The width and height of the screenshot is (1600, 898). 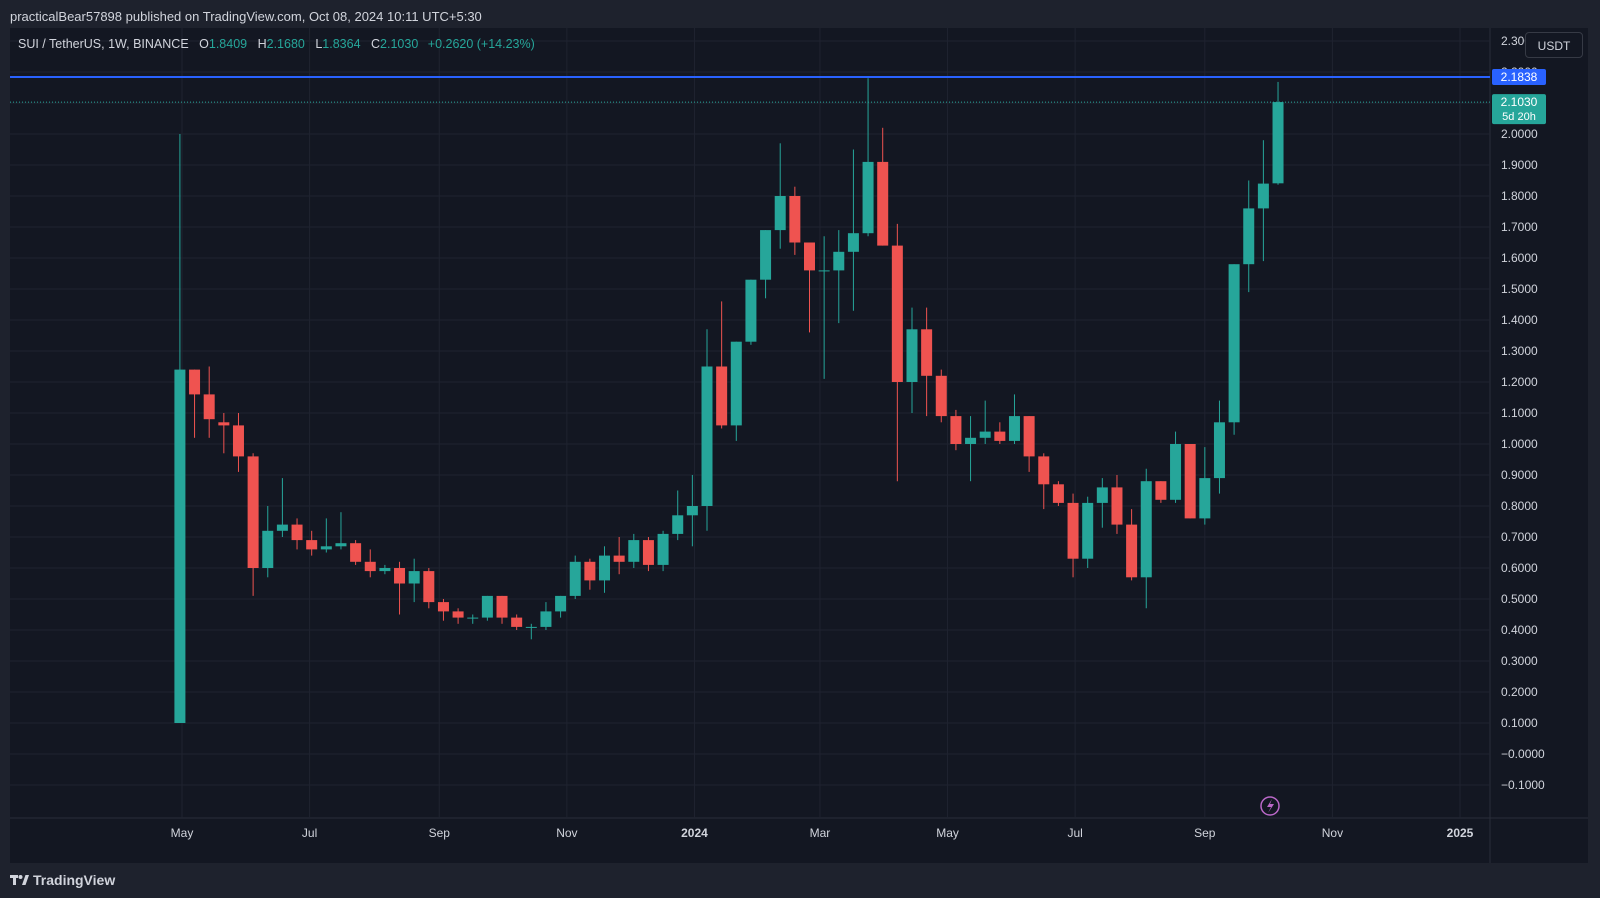 What do you see at coordinates (1519, 630) in the screenshot?
I see `price-tick-label: 0.4000` at bounding box center [1519, 630].